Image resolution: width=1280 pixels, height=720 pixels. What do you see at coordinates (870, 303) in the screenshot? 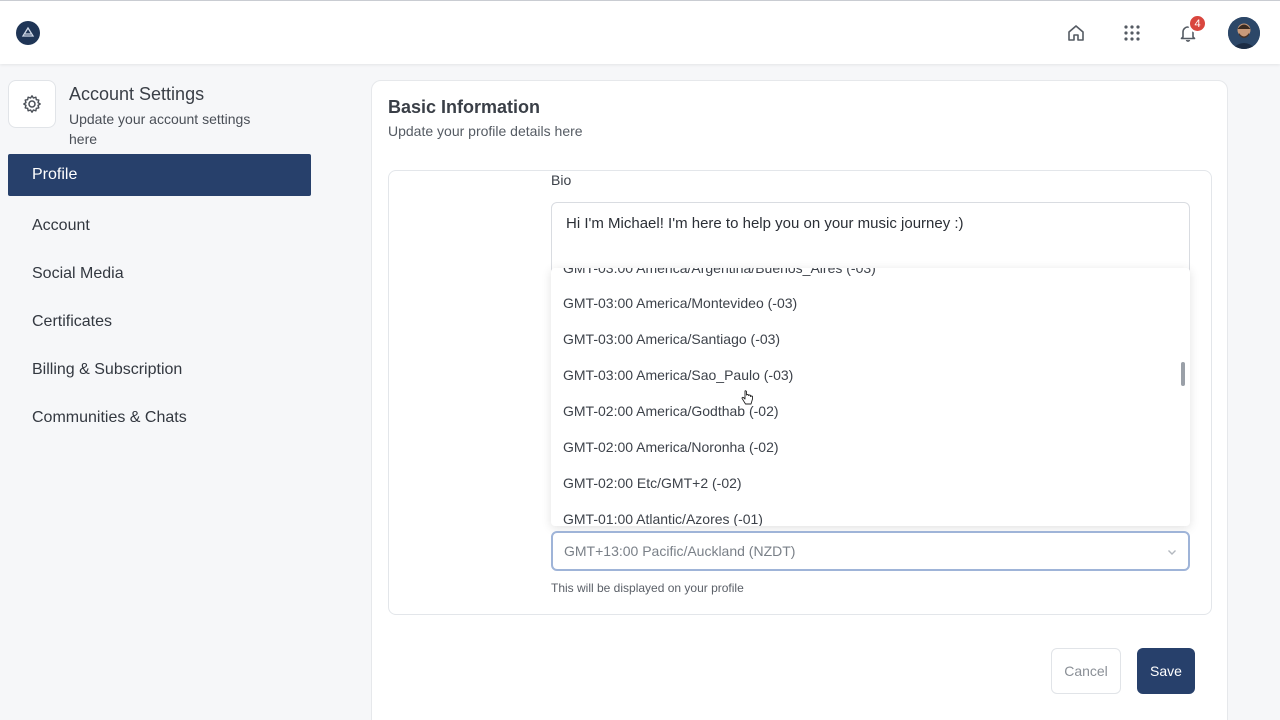
I see `timezone-option: GMT-03:00 America/Montevideo (-03)` at bounding box center [870, 303].